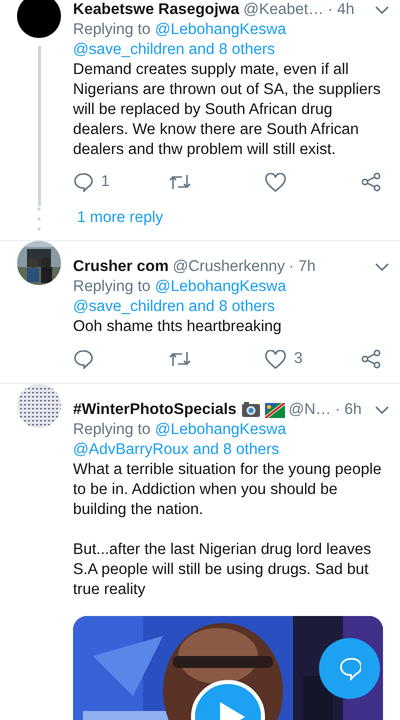  I want to click on mention-link: @AdvBarryRoux and 8 others, so click(176, 449).